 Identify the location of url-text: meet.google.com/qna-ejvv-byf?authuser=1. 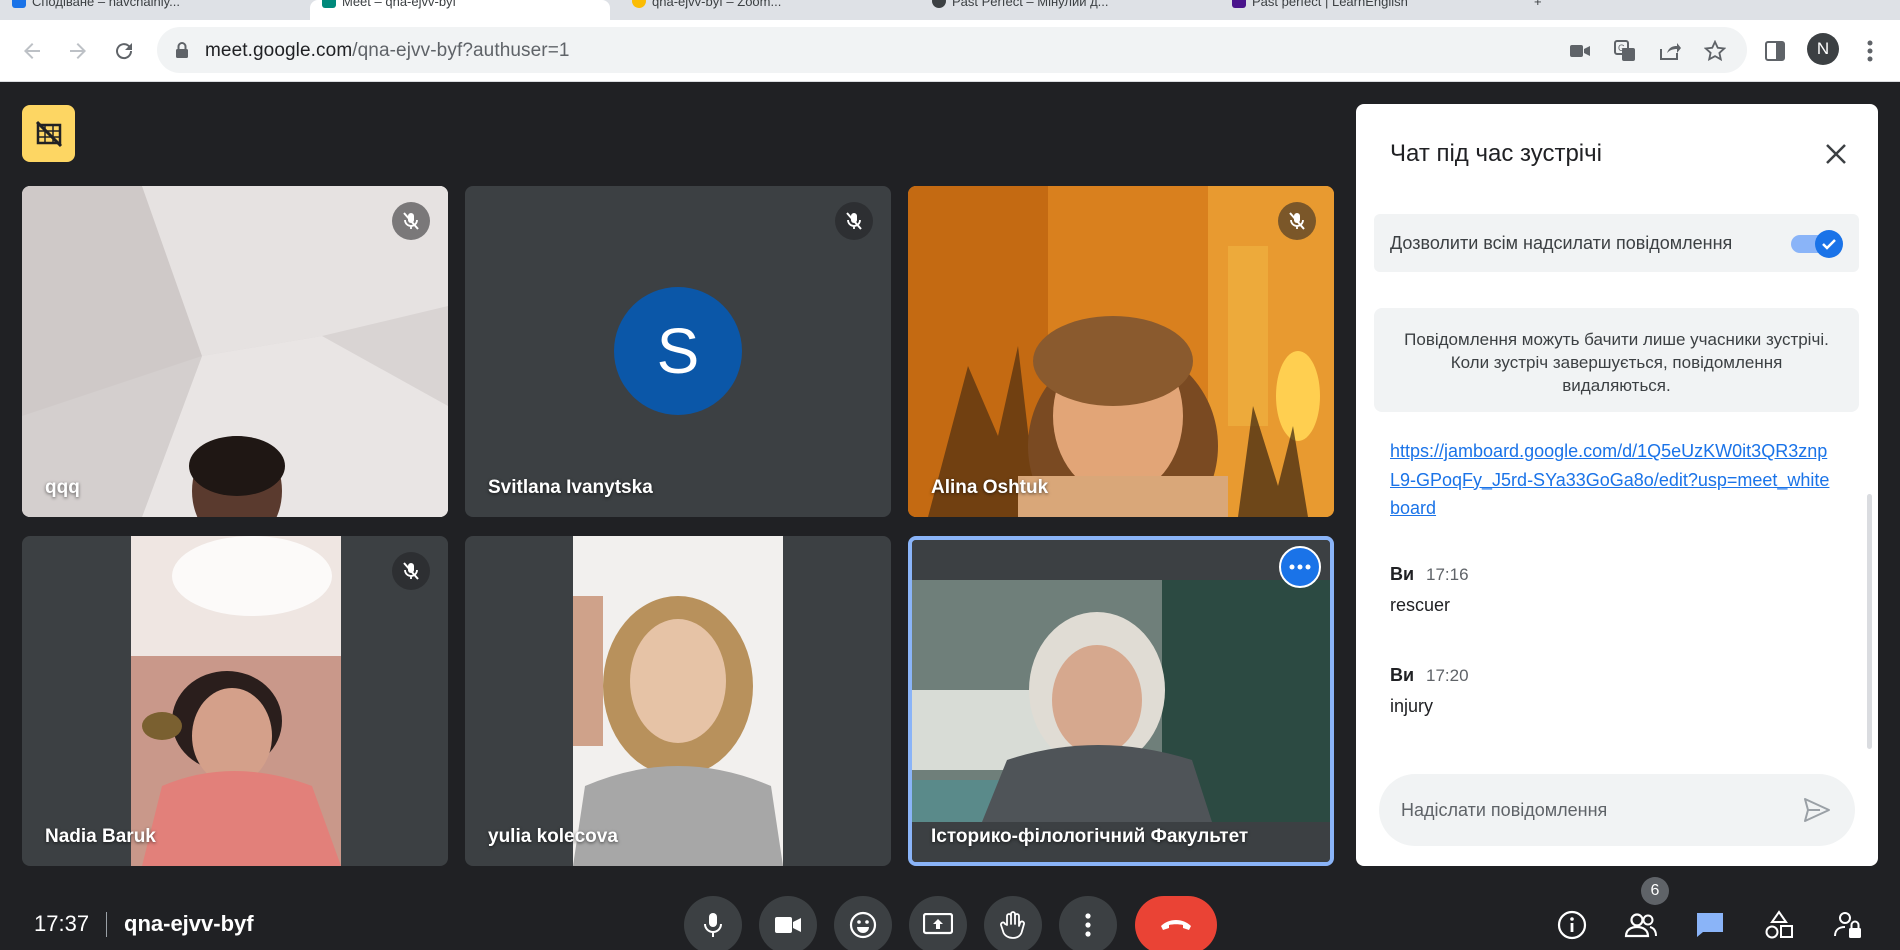
(387, 51).